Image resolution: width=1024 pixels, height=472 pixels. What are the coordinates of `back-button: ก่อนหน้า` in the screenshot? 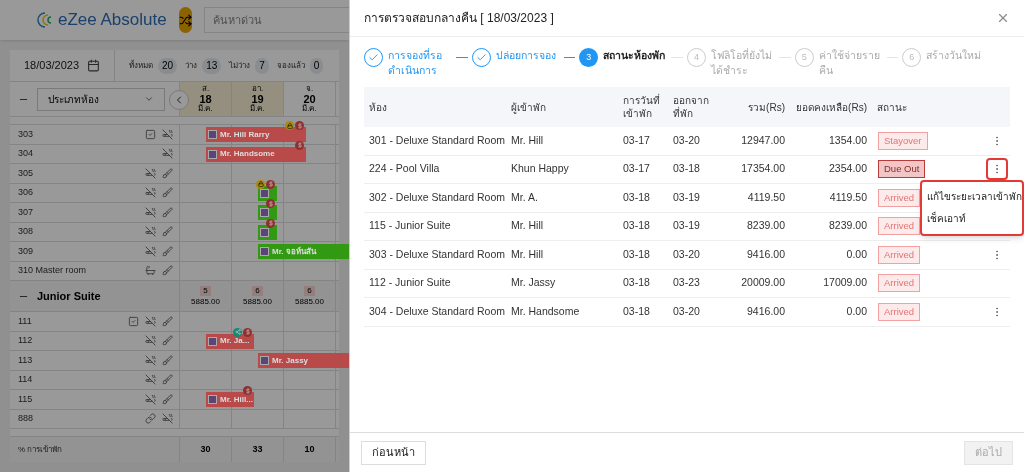 It's located at (393, 452).